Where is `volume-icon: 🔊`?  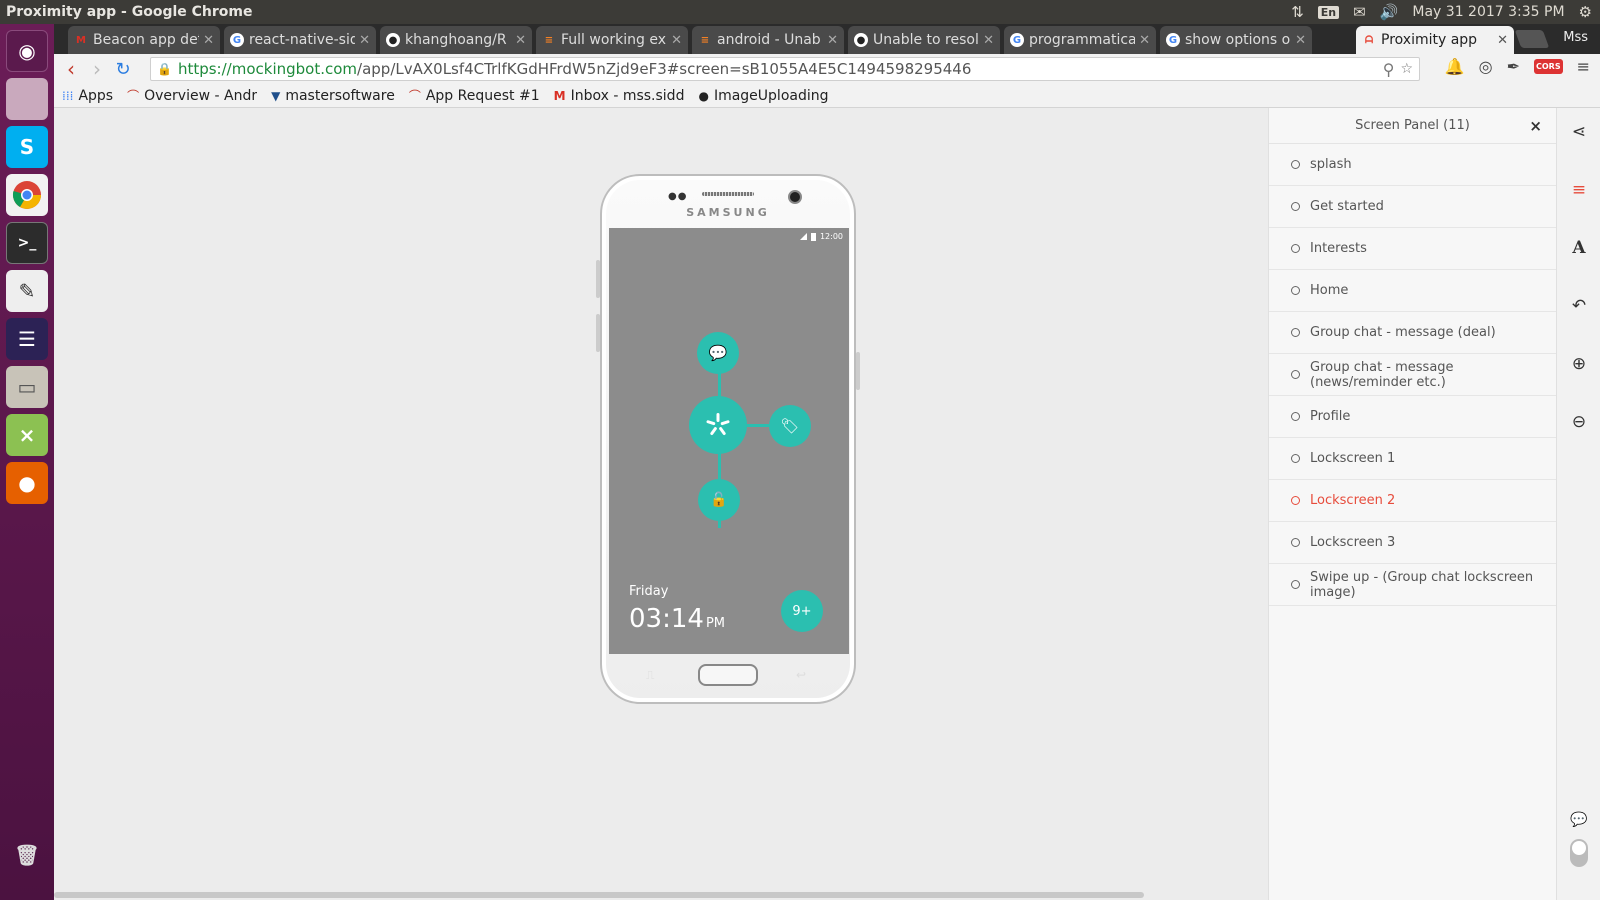
volume-icon: 🔊 is located at coordinates (1389, 12).